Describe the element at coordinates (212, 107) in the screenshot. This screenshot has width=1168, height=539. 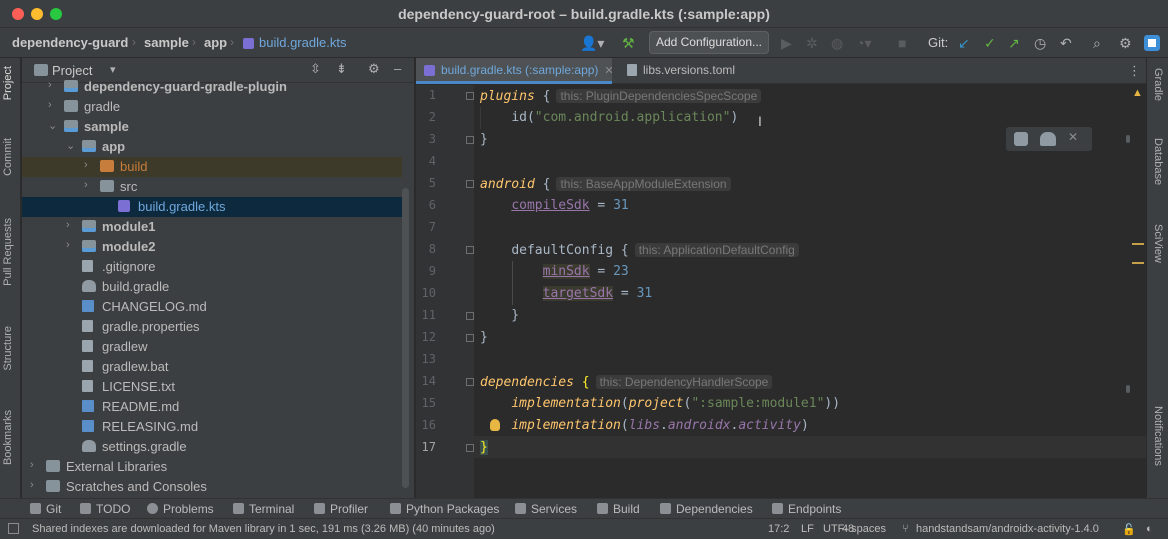
I see `tree-item: › gradle` at that location.